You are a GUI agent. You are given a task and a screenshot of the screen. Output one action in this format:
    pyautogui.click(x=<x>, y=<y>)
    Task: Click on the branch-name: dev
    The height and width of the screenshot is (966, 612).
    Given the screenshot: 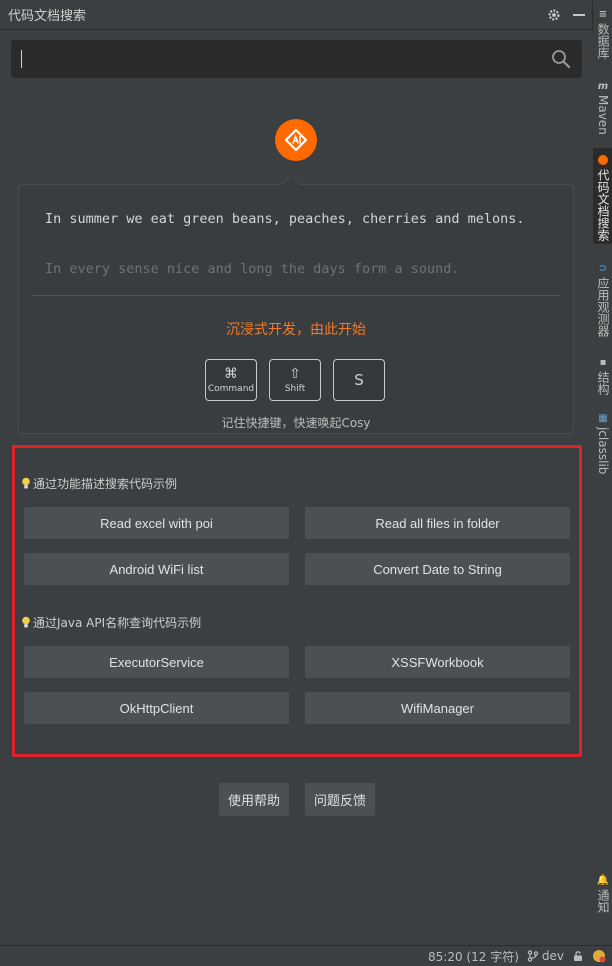 What is the action you would take?
    pyautogui.click(x=552, y=956)
    